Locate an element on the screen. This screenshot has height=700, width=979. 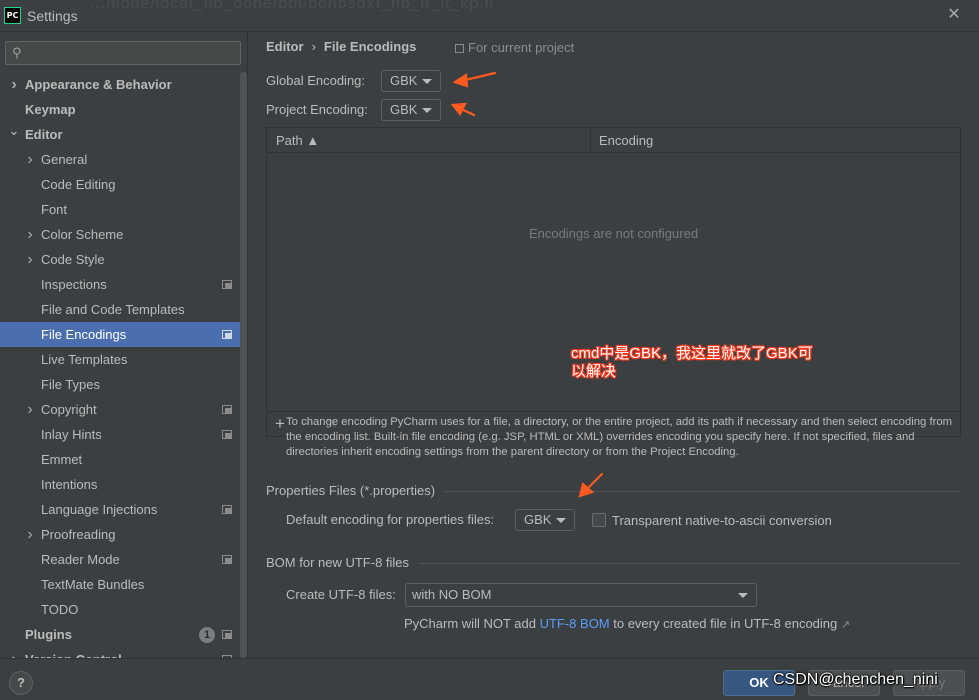
csdn-watermark: CSDN@chenchen_nini is located at coordinates (855, 679).